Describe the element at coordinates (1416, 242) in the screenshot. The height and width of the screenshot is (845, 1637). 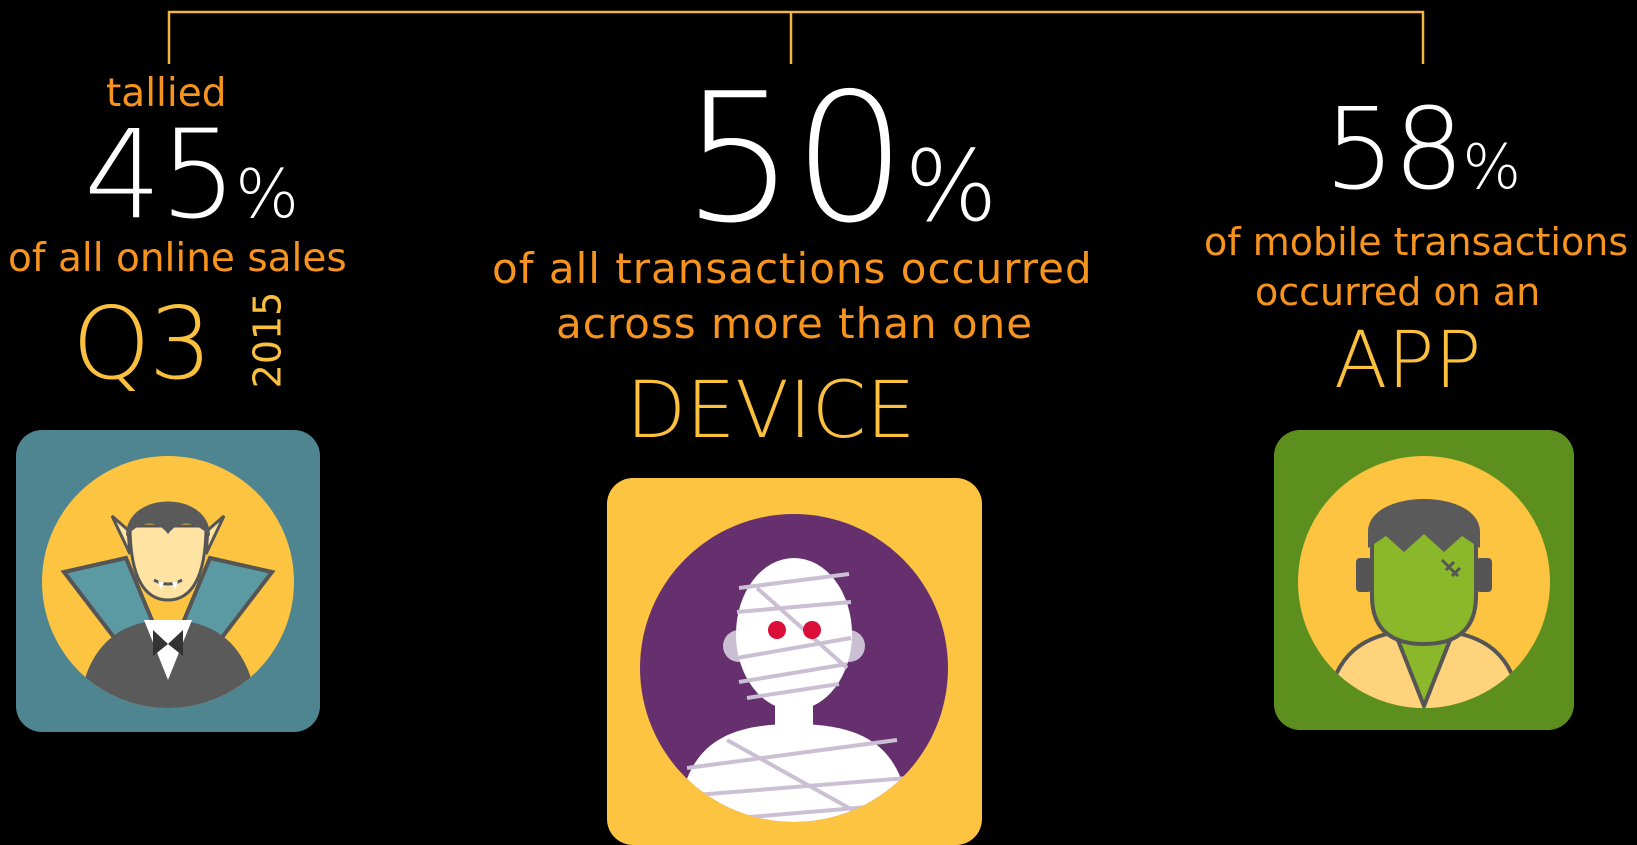
I see `mobile-description-line1: of mobile transactions` at that location.